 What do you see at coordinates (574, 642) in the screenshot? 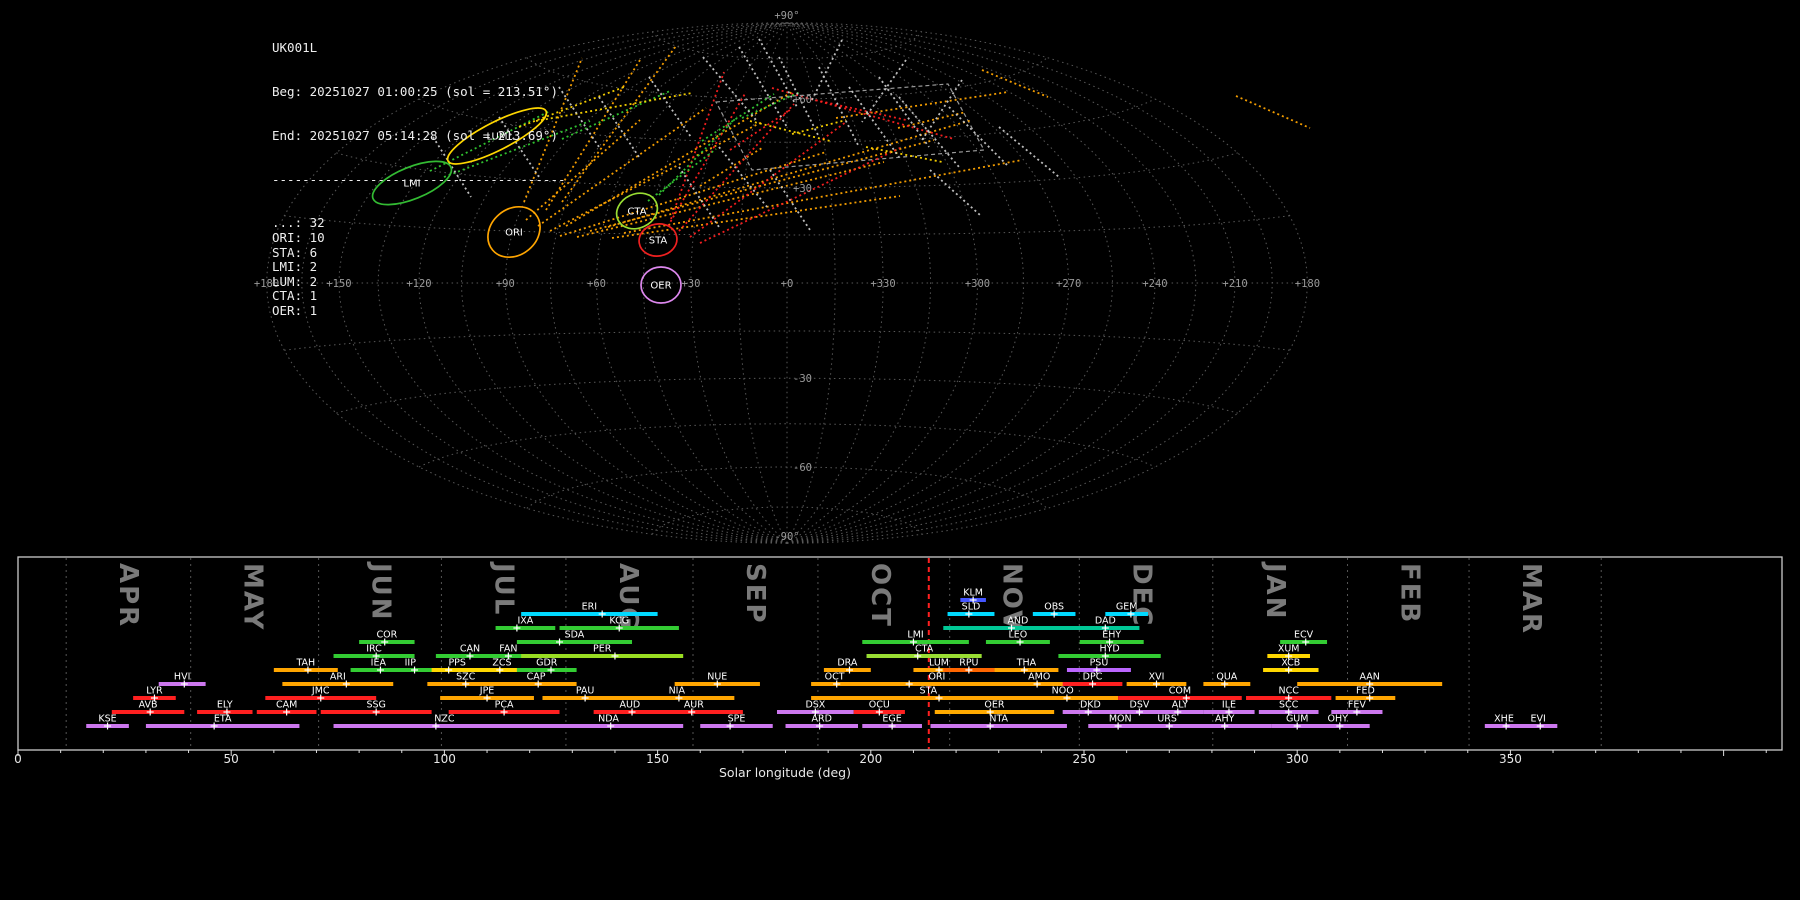
I see `shower-bar-SDA` at bounding box center [574, 642].